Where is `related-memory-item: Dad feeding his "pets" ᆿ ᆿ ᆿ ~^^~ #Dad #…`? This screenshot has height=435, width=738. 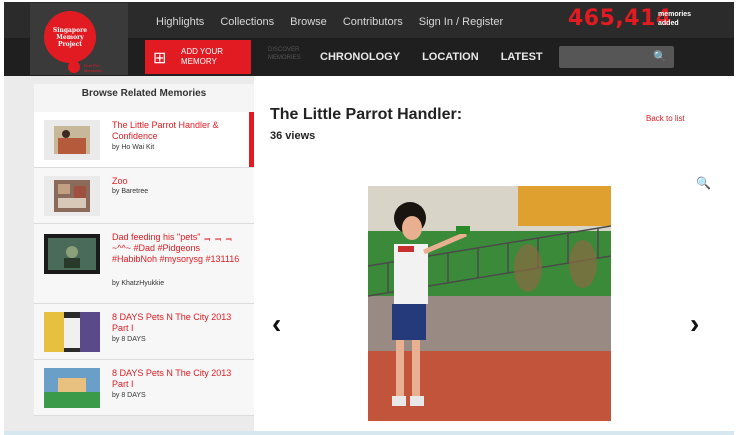 related-memory-item: Dad feeding his "pets" ᆿ ᆿ ᆿ ~^^~ #Dad #… is located at coordinates (144, 264).